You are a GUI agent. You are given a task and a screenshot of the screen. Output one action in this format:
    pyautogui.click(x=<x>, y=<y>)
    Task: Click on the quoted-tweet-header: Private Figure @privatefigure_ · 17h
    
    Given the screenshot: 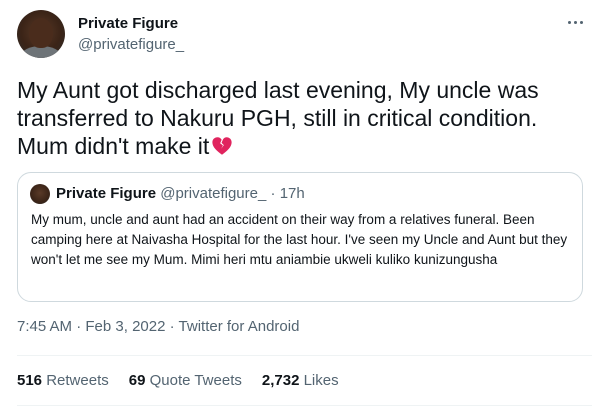 What is the action you would take?
    pyautogui.click(x=180, y=193)
    